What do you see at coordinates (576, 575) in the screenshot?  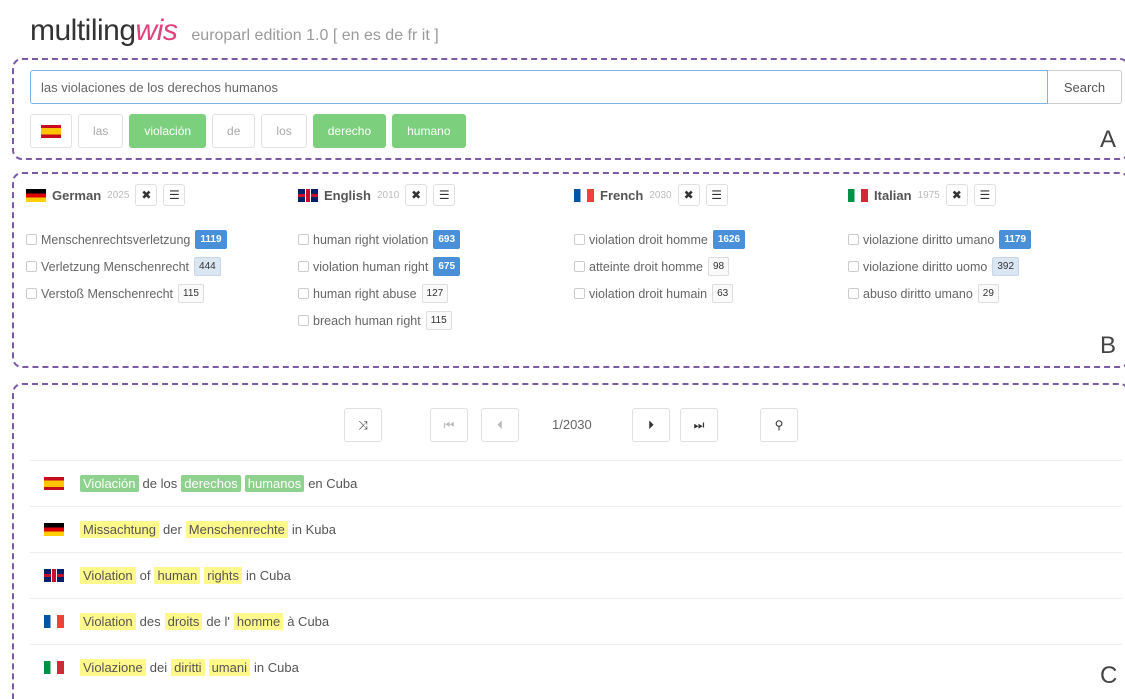 I see `sentence-row: Violation of human rights in Cuba` at bounding box center [576, 575].